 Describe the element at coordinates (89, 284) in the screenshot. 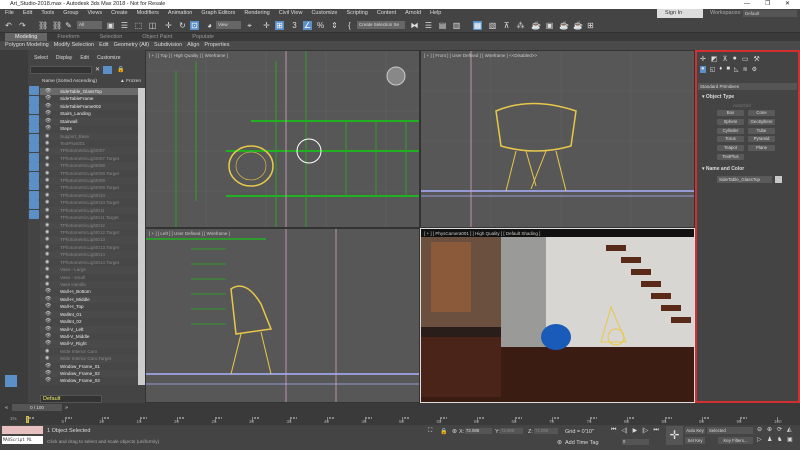

I see `list-item: ◉ Vase Handle` at that location.